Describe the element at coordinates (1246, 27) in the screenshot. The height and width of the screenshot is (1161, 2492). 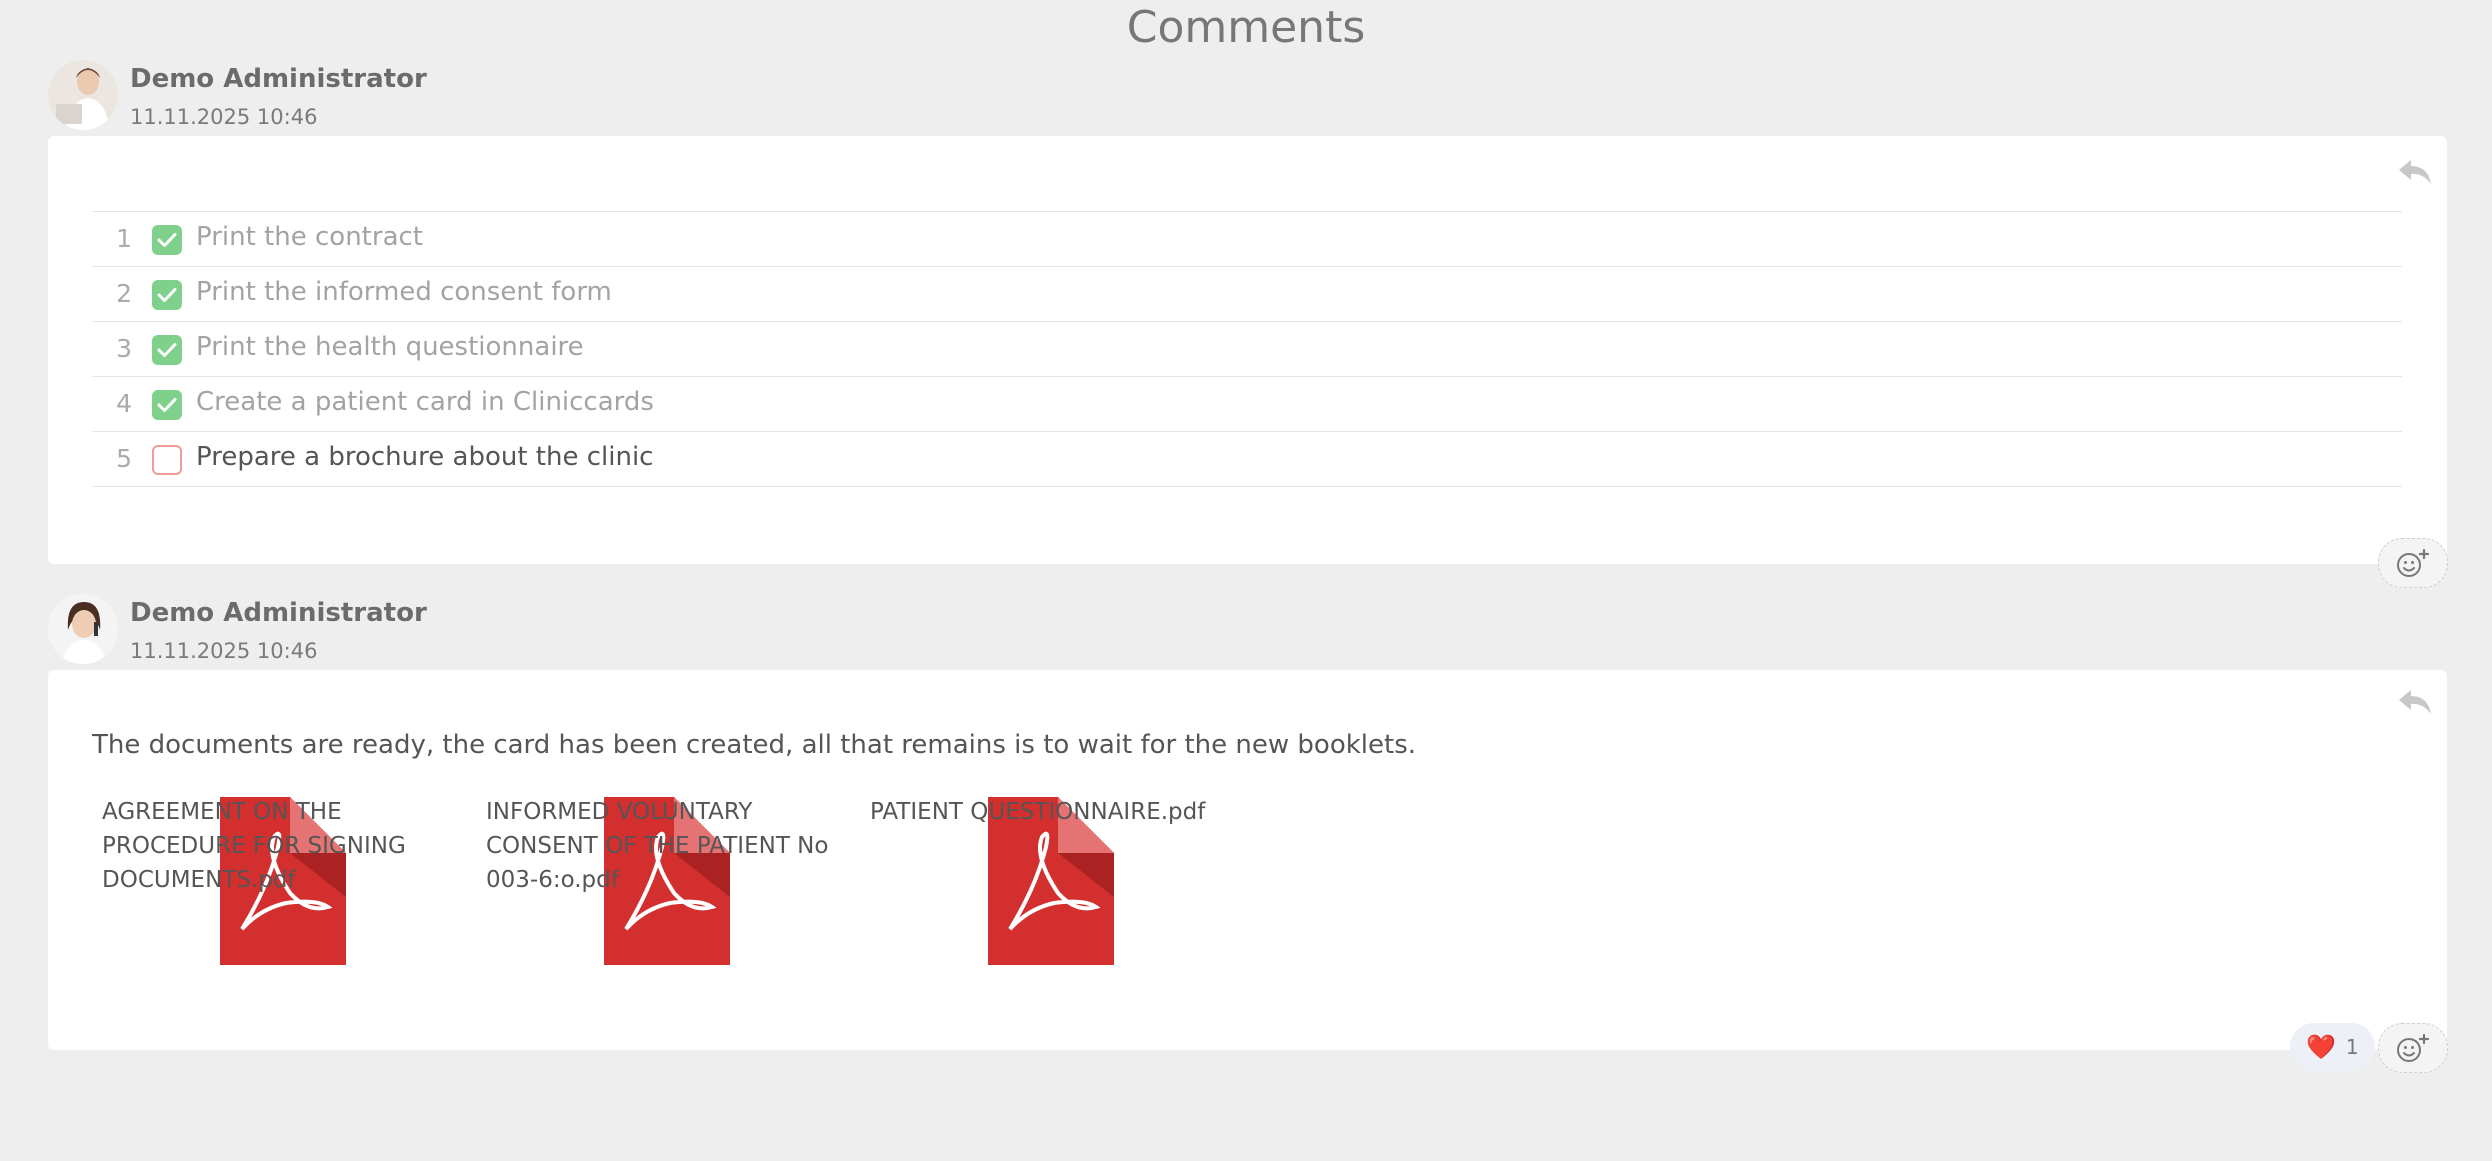
I see `page-title: Comments` at that location.